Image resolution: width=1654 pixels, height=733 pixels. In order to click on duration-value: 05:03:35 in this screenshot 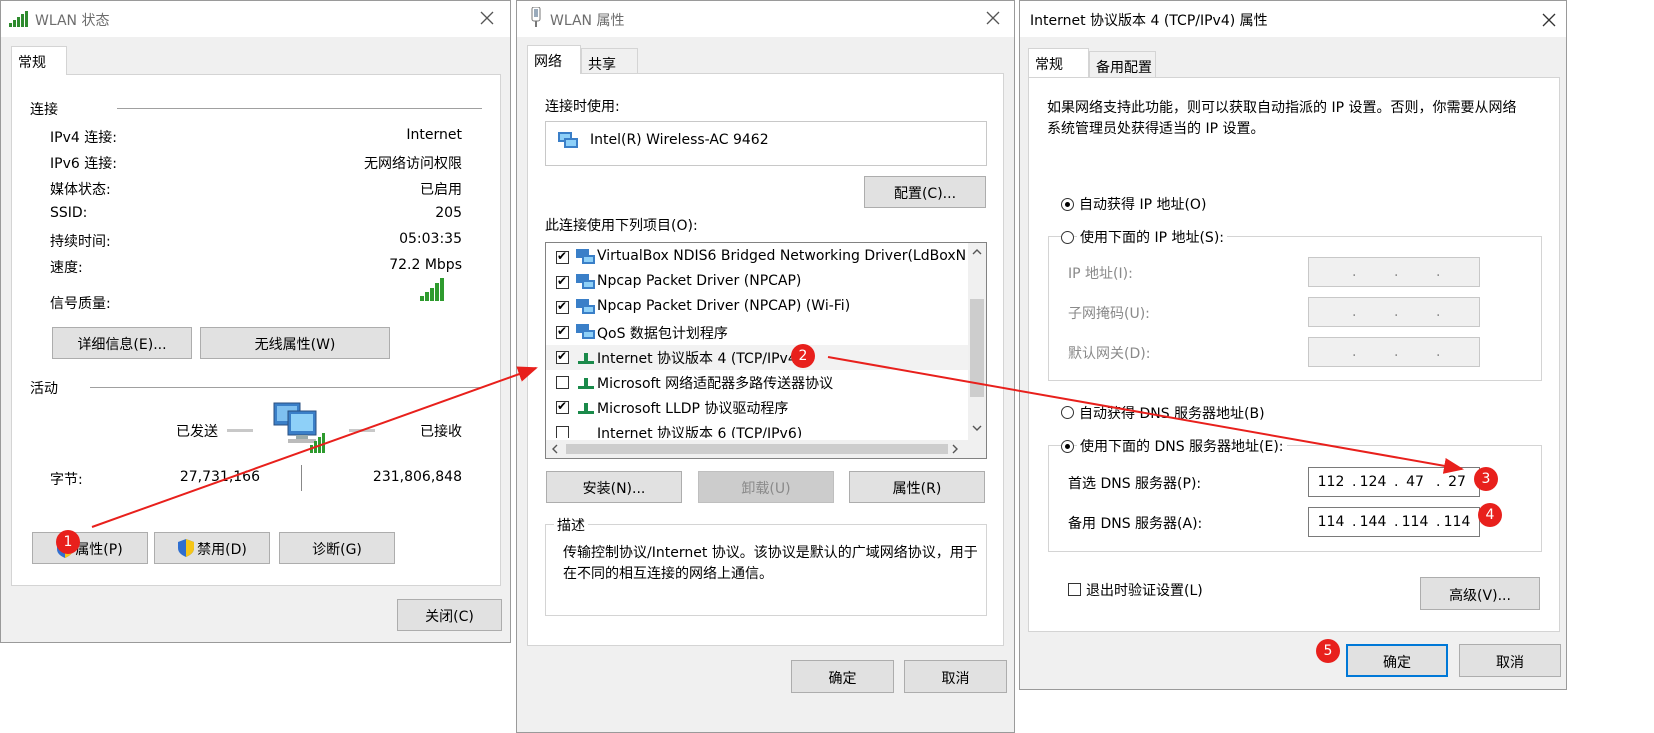, I will do `click(430, 239)`.